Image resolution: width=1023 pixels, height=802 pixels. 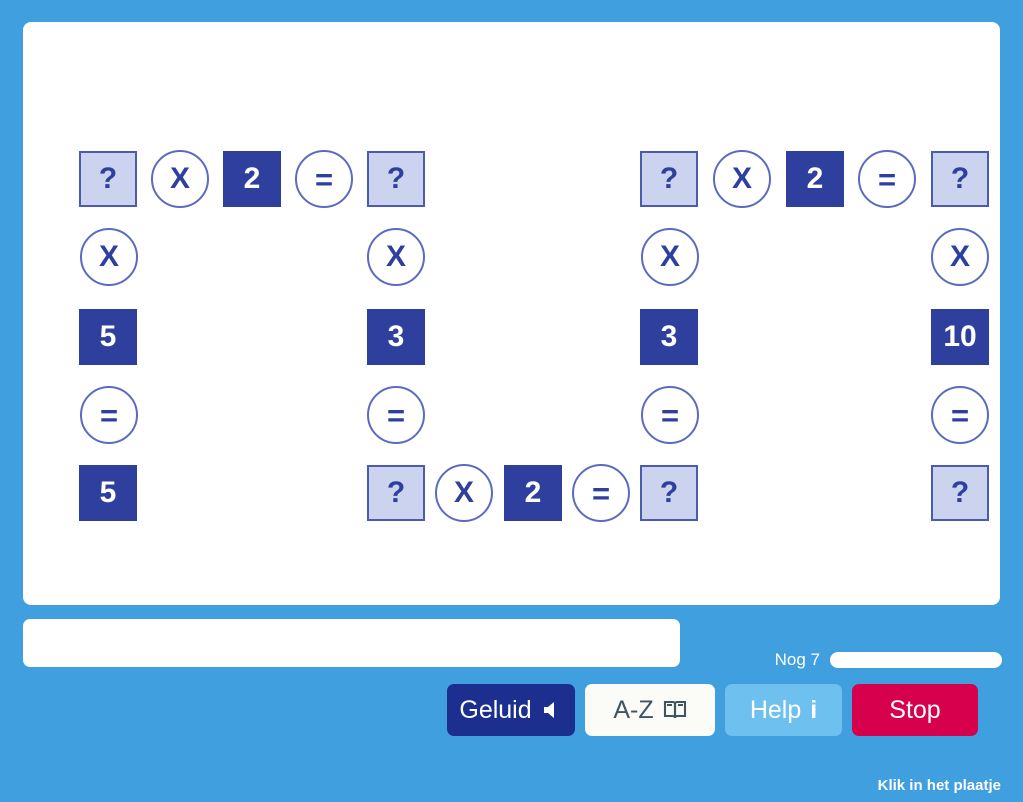 I want to click on sound-button-label: Geluid, so click(x=495, y=709).